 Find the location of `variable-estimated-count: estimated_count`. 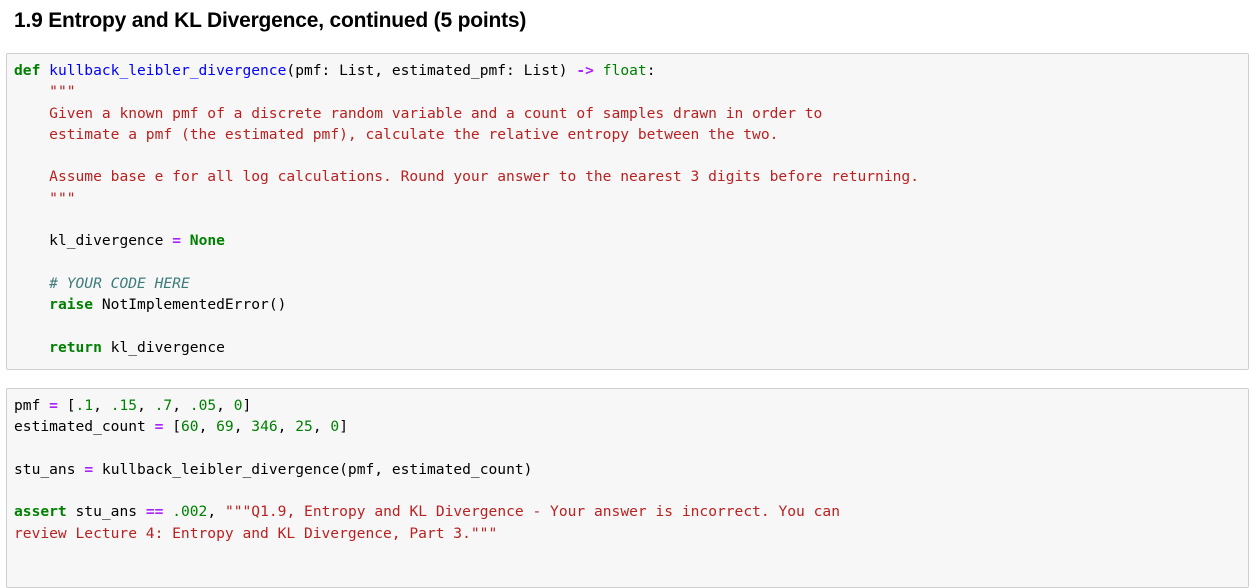

variable-estimated-count: estimated_count is located at coordinates (80, 427).